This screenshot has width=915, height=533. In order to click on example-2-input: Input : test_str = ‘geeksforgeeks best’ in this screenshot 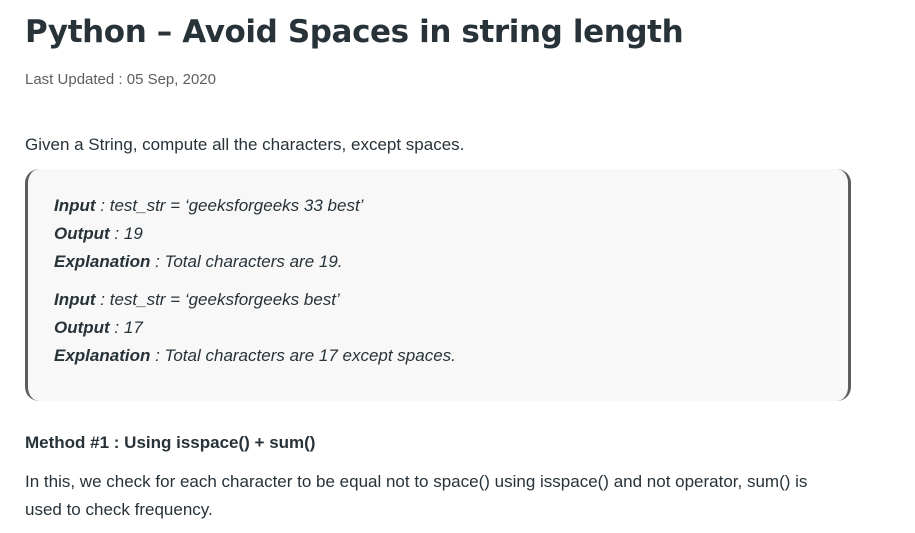, I will do `click(197, 300)`.